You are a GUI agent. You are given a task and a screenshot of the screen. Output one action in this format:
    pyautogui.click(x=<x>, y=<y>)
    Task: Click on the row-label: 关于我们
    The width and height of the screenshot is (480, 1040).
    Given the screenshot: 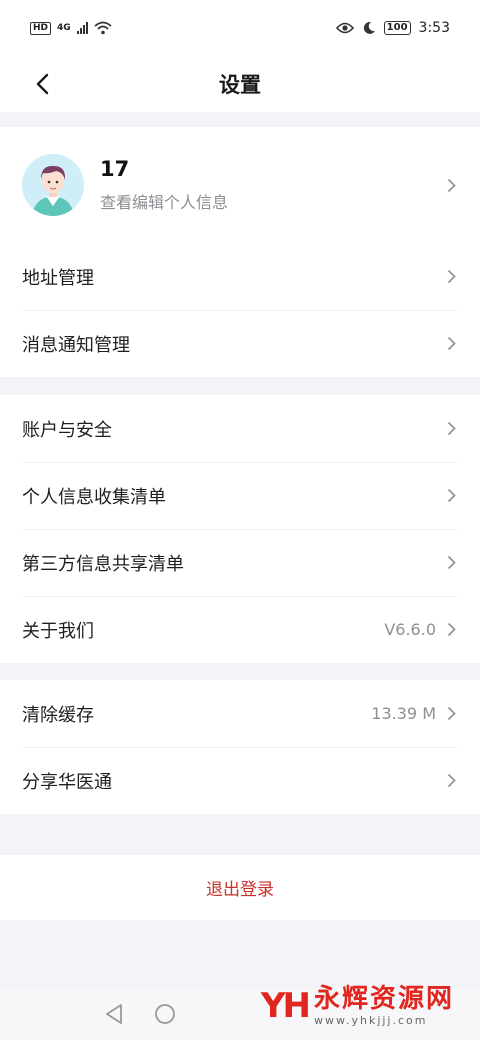 What is the action you would take?
    pyautogui.click(x=58, y=631)
    